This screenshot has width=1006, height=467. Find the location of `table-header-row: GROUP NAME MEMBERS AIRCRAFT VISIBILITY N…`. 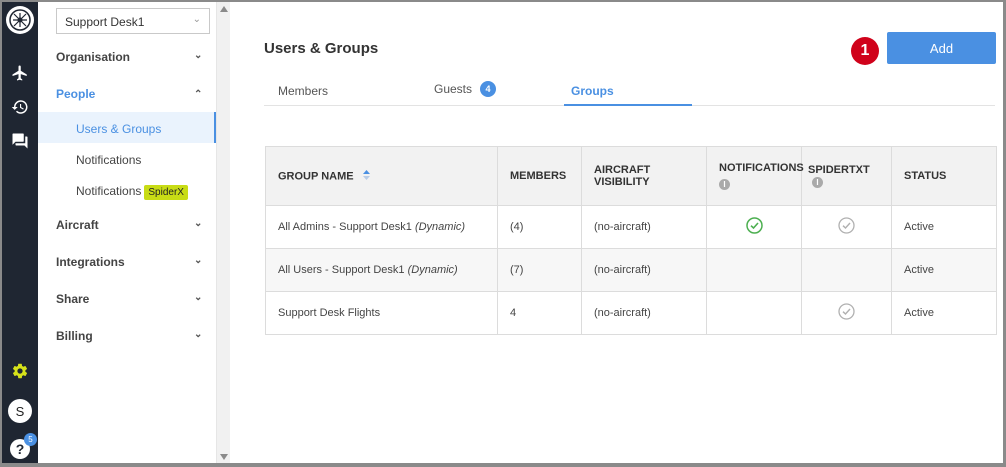

table-header-row: GROUP NAME MEMBERS AIRCRAFT VISIBILITY N… is located at coordinates (631, 176).